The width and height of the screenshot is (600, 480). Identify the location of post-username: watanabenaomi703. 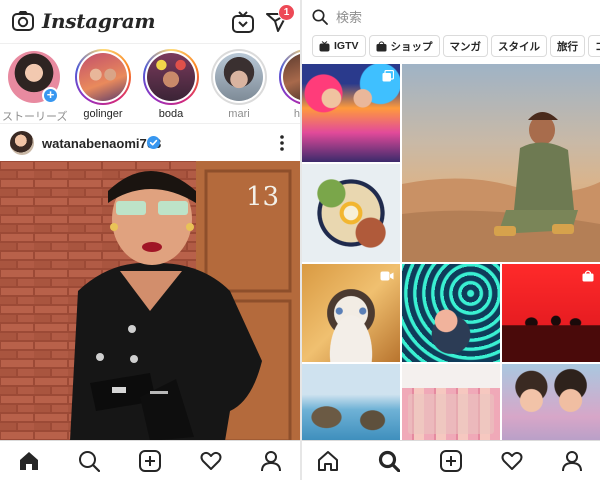
(101, 143).